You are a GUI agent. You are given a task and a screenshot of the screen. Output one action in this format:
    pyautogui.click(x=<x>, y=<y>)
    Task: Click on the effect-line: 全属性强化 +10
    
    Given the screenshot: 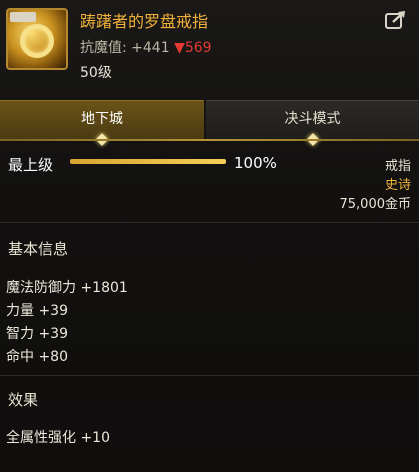 What is the action you would take?
    pyautogui.click(x=58, y=438)
    